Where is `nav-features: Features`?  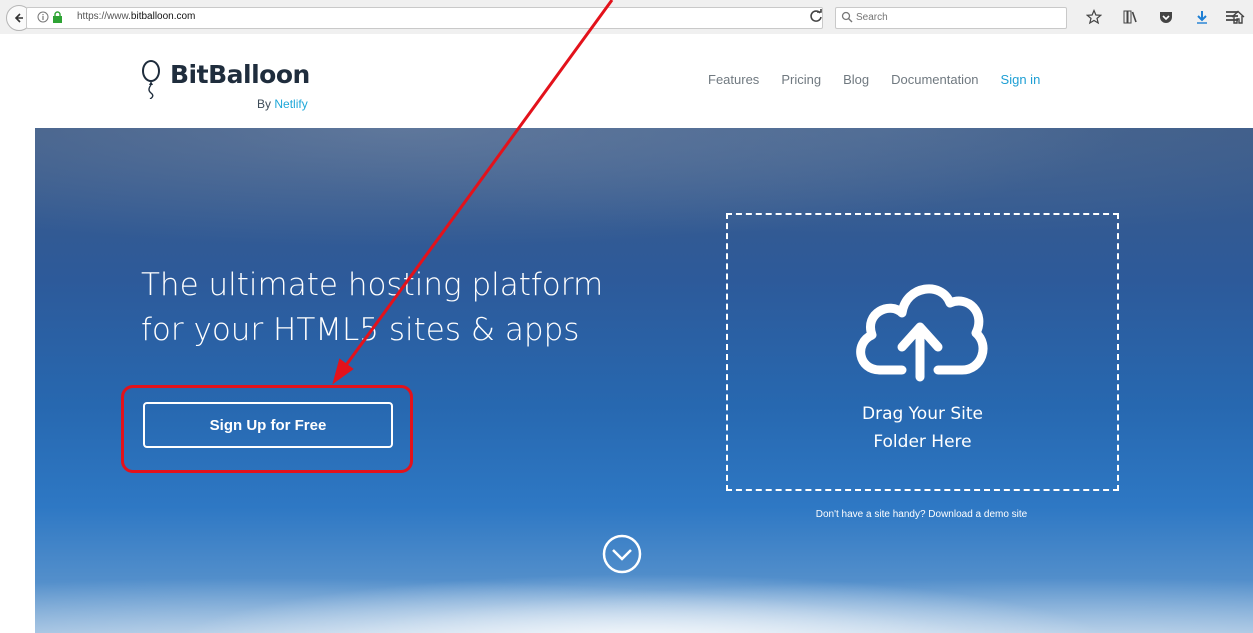
nav-features: Features is located at coordinates (733, 79).